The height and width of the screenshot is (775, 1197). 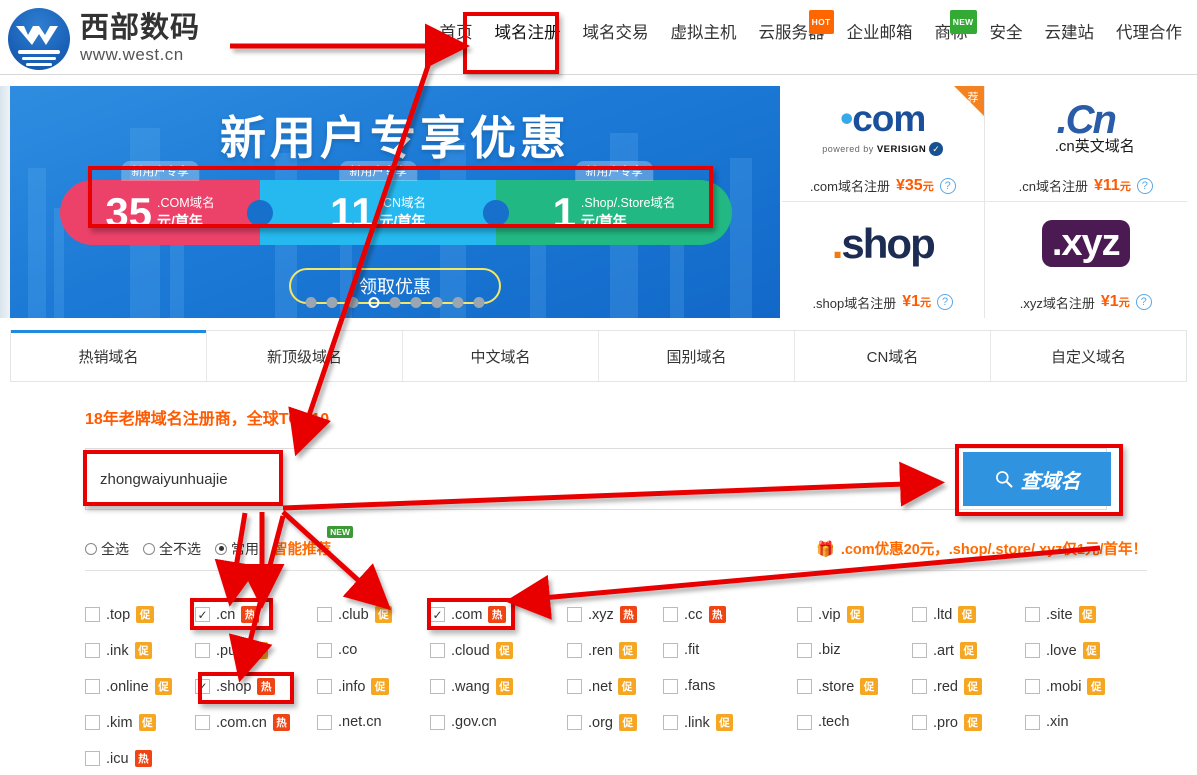 What do you see at coordinates (109, 355) in the screenshot?
I see `tab-0: 热销域名` at bounding box center [109, 355].